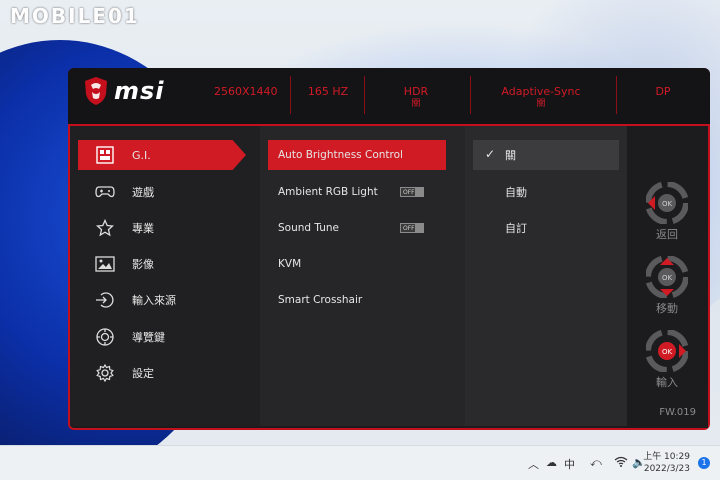  I want to click on navi-key-icon, so click(105, 337).